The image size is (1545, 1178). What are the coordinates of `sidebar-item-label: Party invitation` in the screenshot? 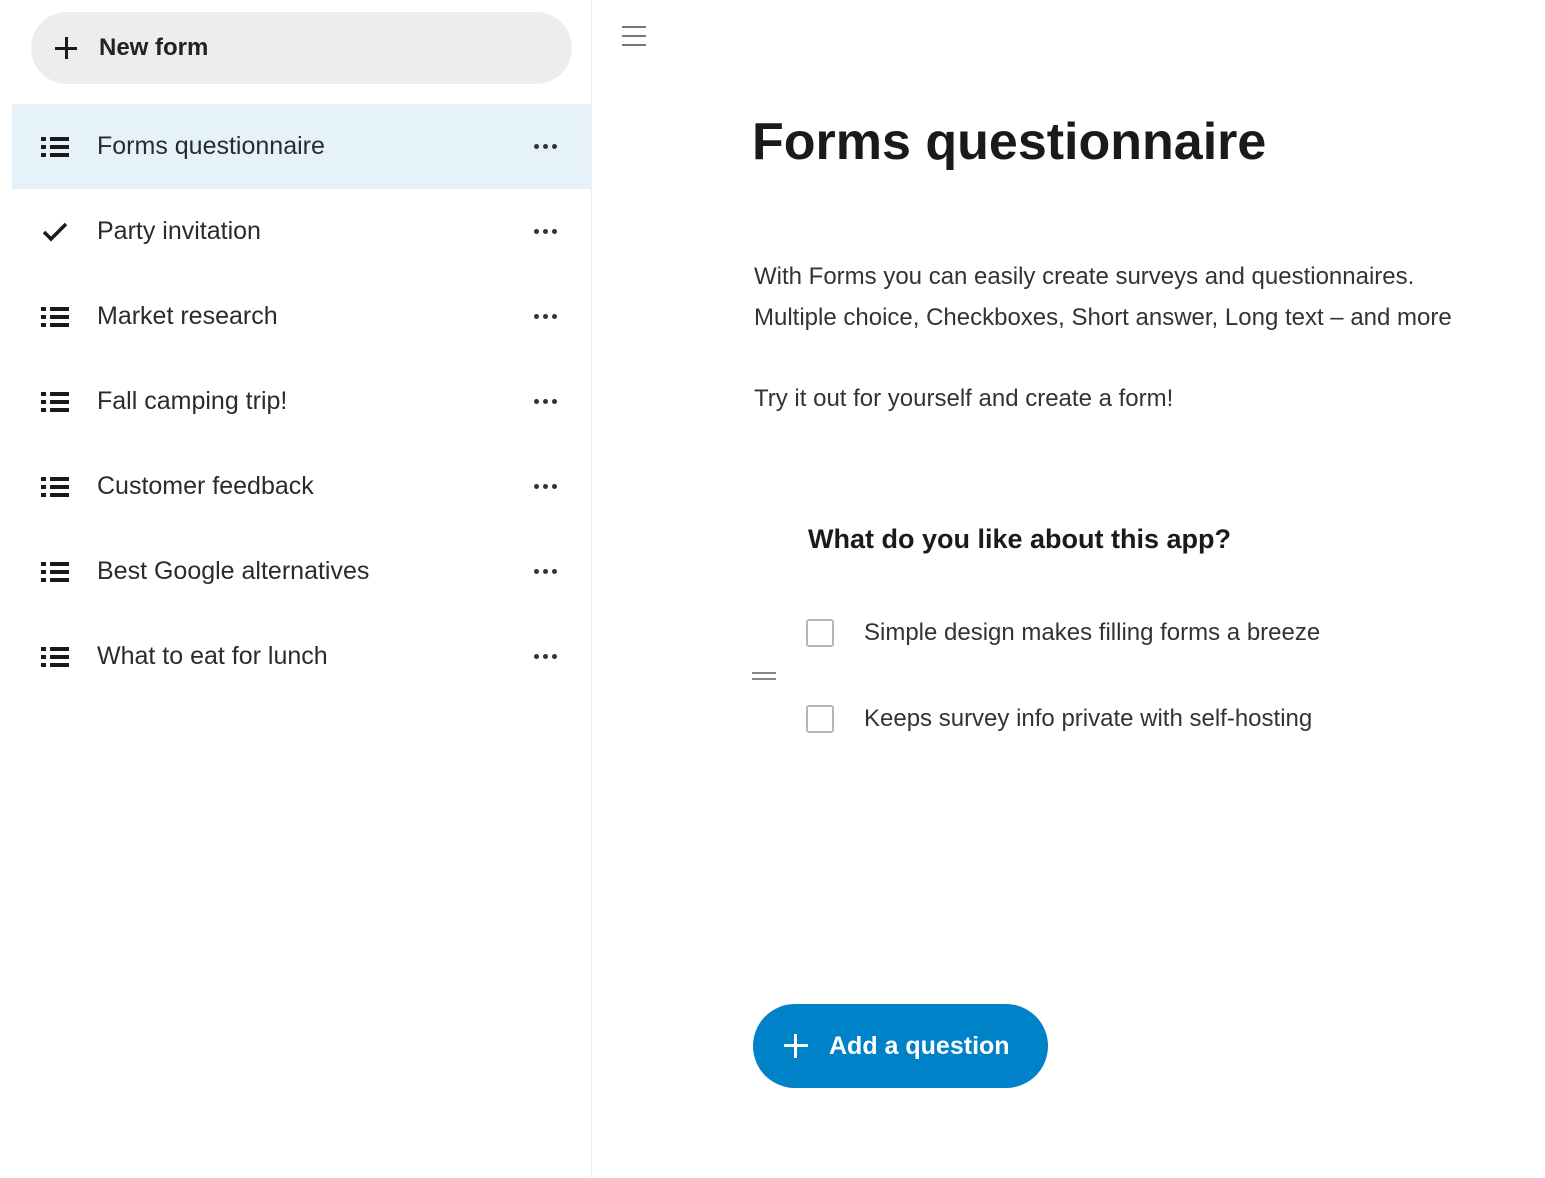 It's located at (179, 231).